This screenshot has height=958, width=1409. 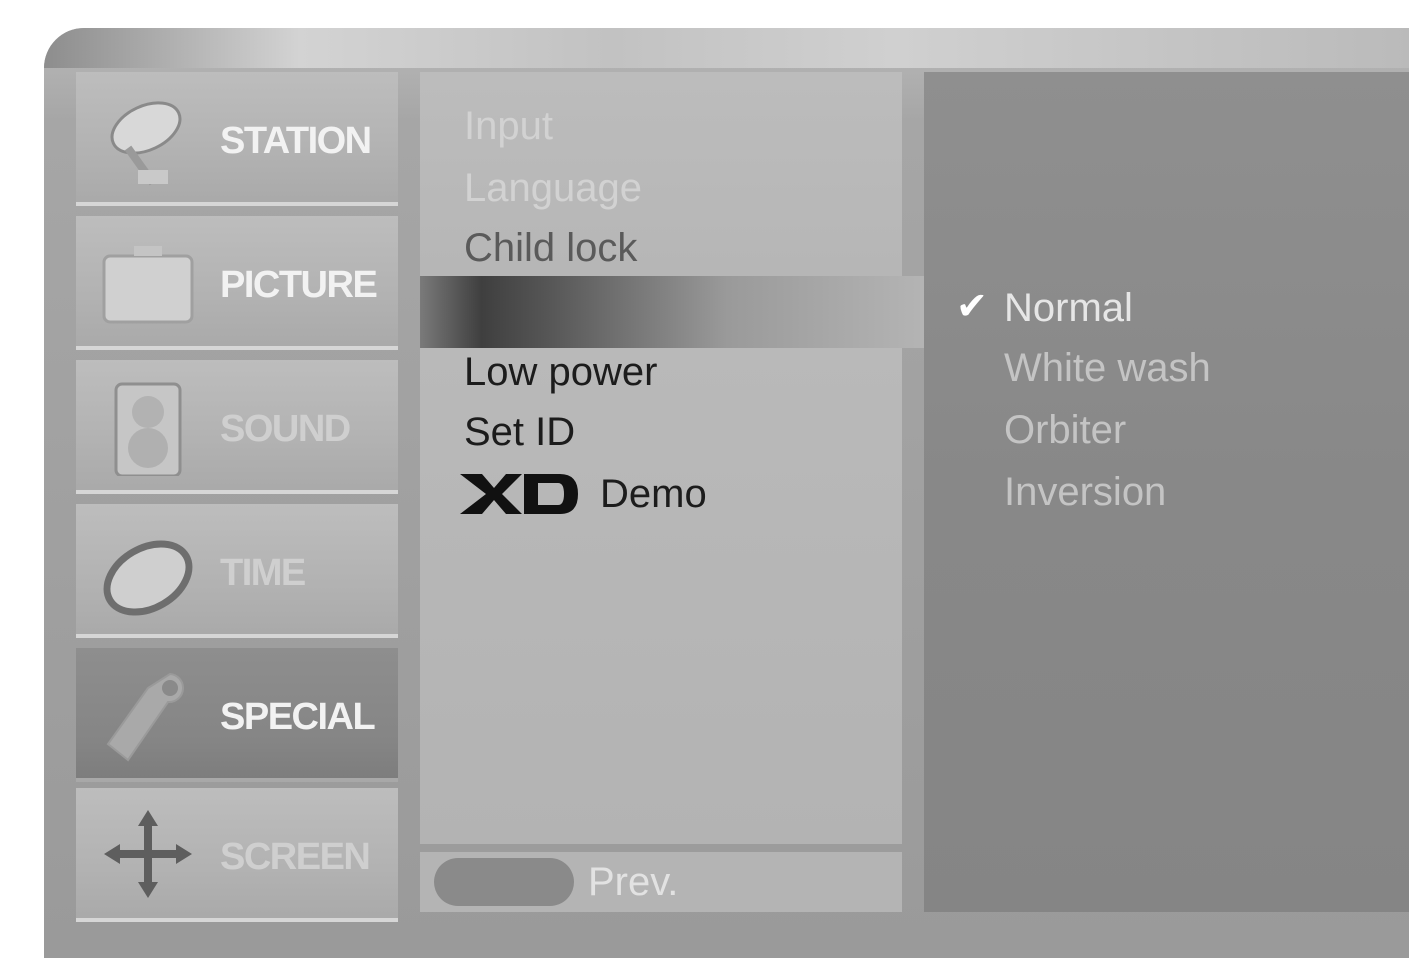 What do you see at coordinates (148, 854) in the screenshot?
I see `move-arrows-icon` at bounding box center [148, 854].